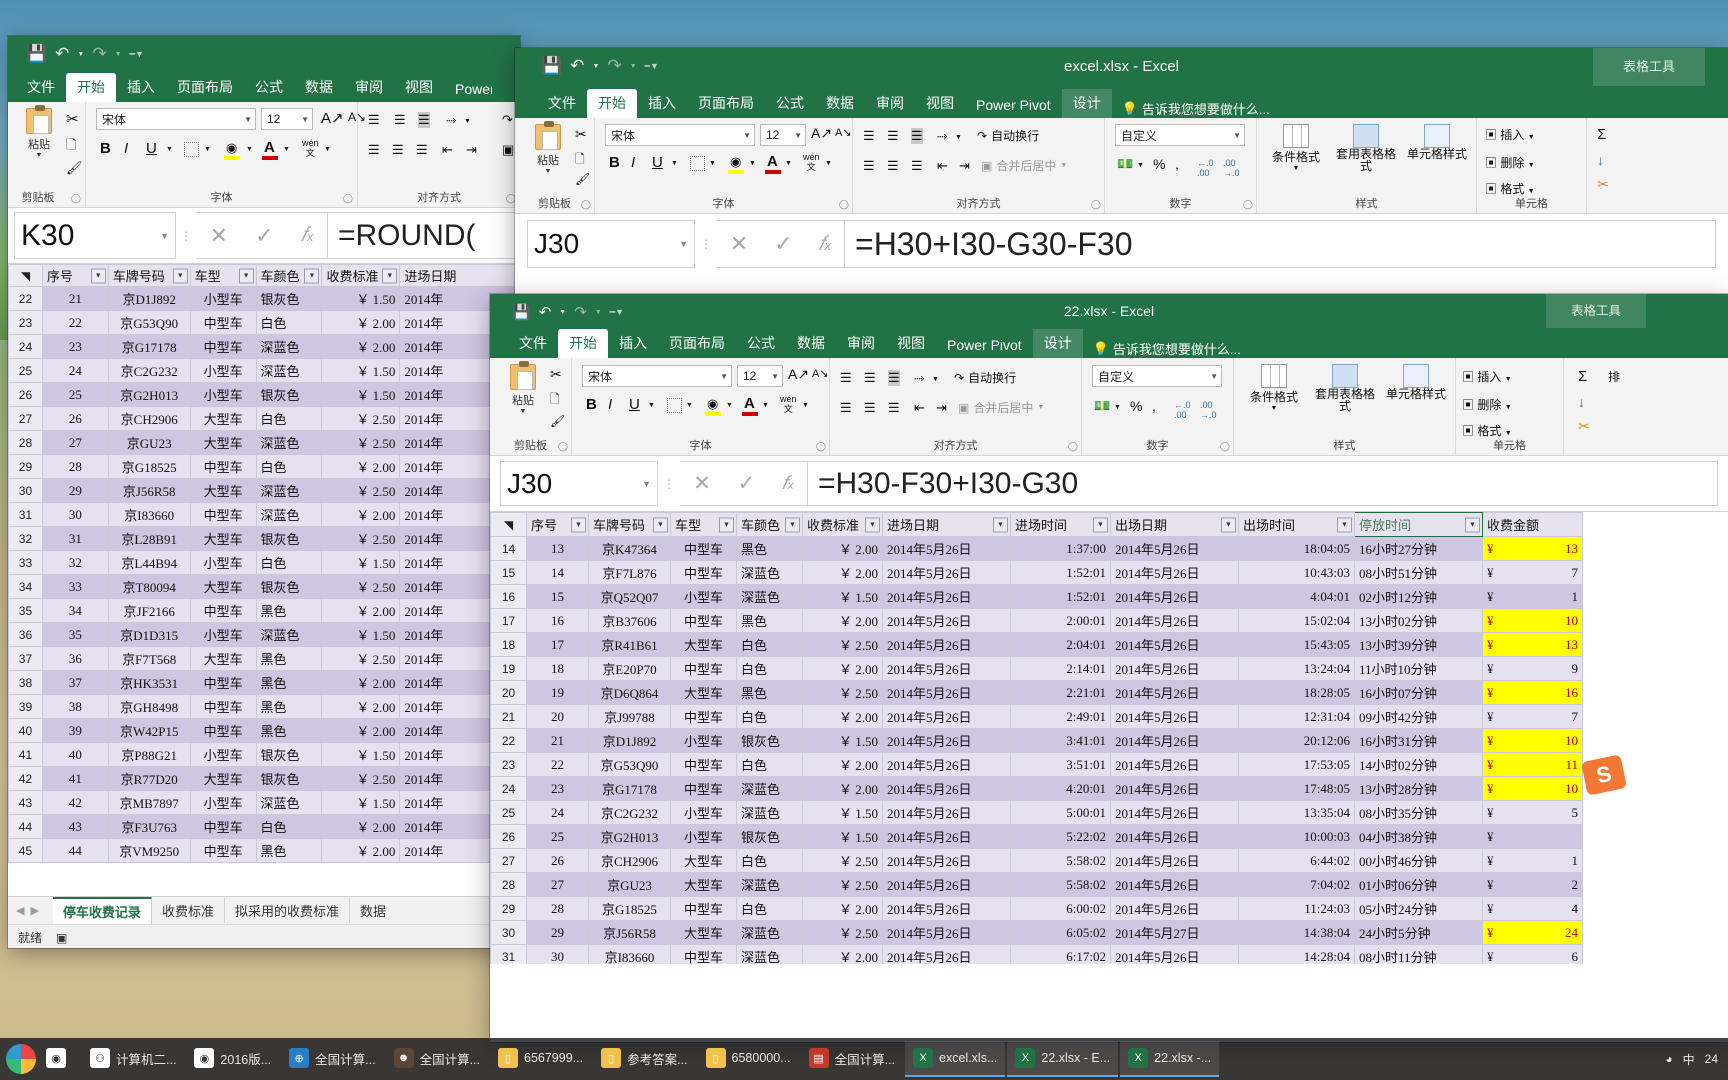 The width and height of the screenshot is (1728, 1080). What do you see at coordinates (739, 244) in the screenshot?
I see `cancel-icon: ✕` at bounding box center [739, 244].